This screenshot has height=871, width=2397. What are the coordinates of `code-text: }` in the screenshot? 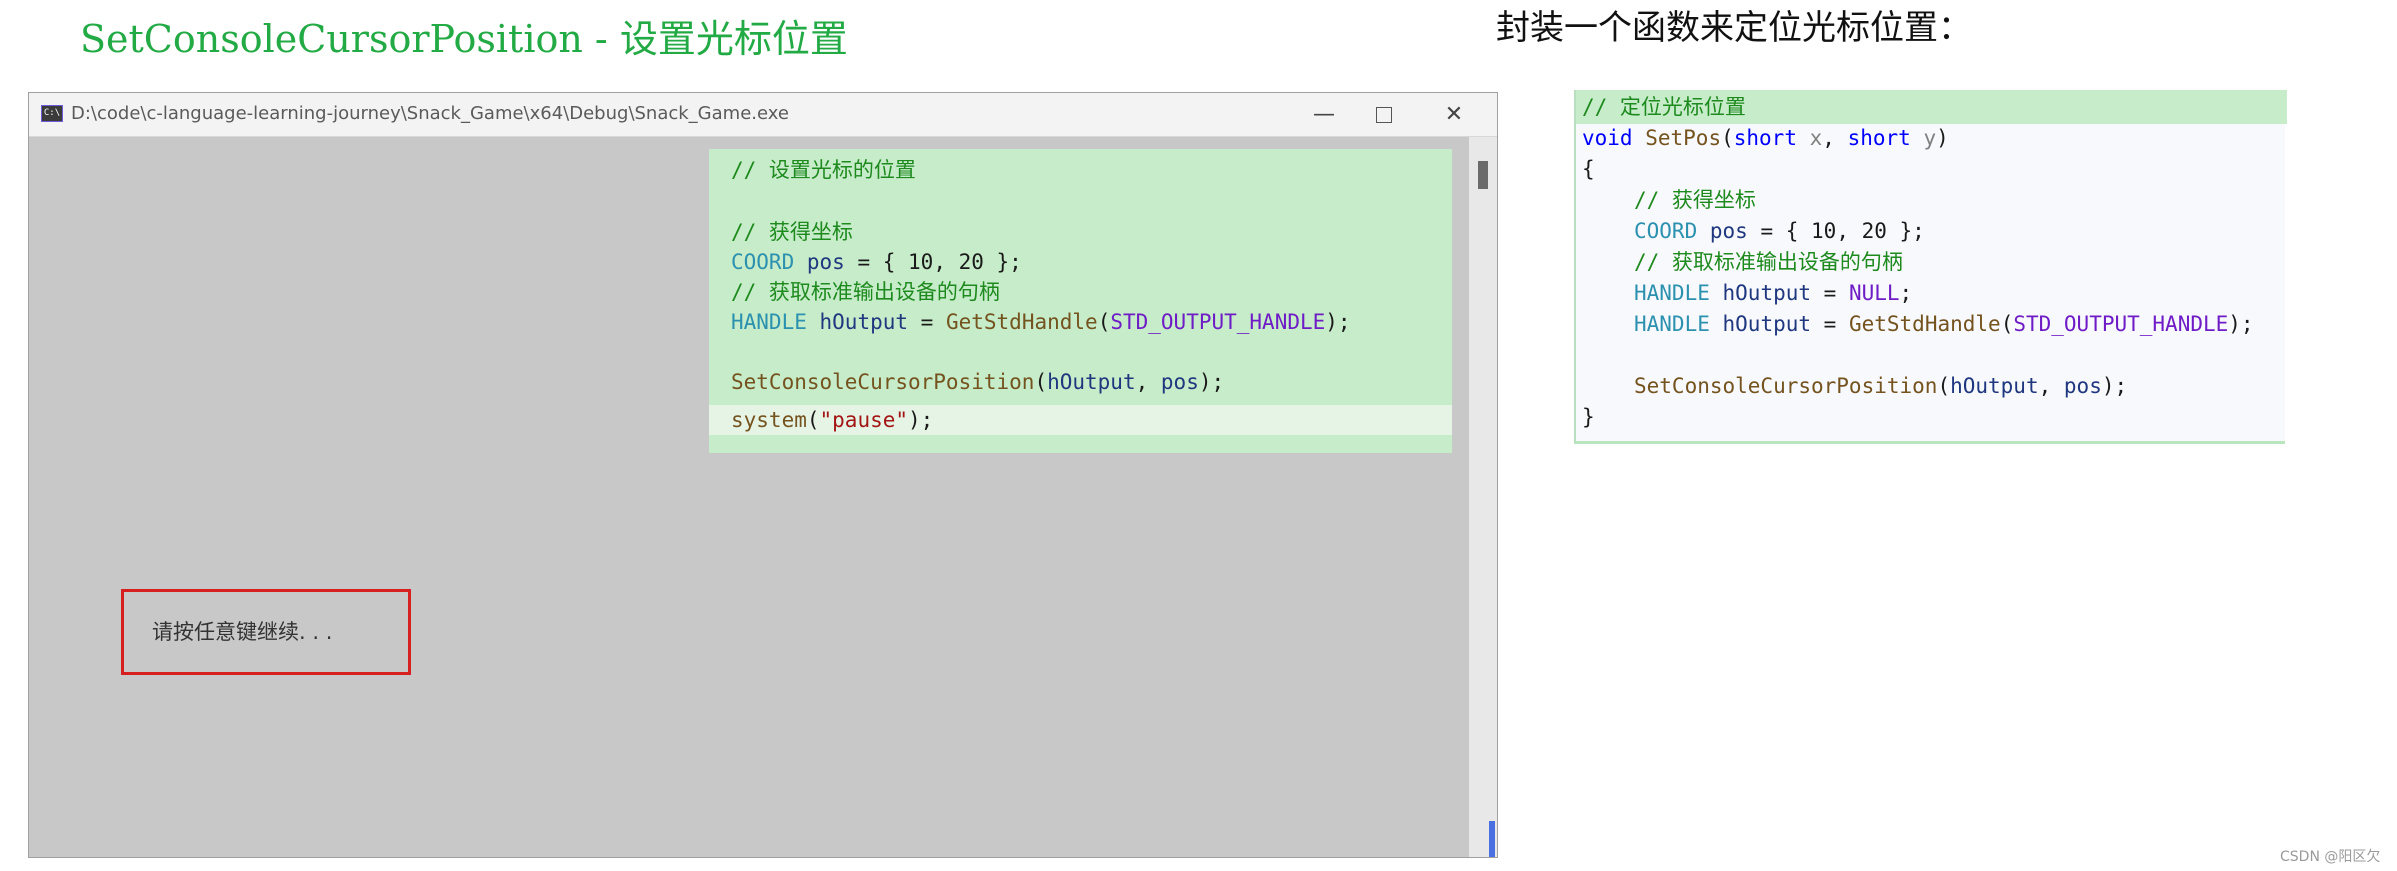 It's located at (1588, 417).